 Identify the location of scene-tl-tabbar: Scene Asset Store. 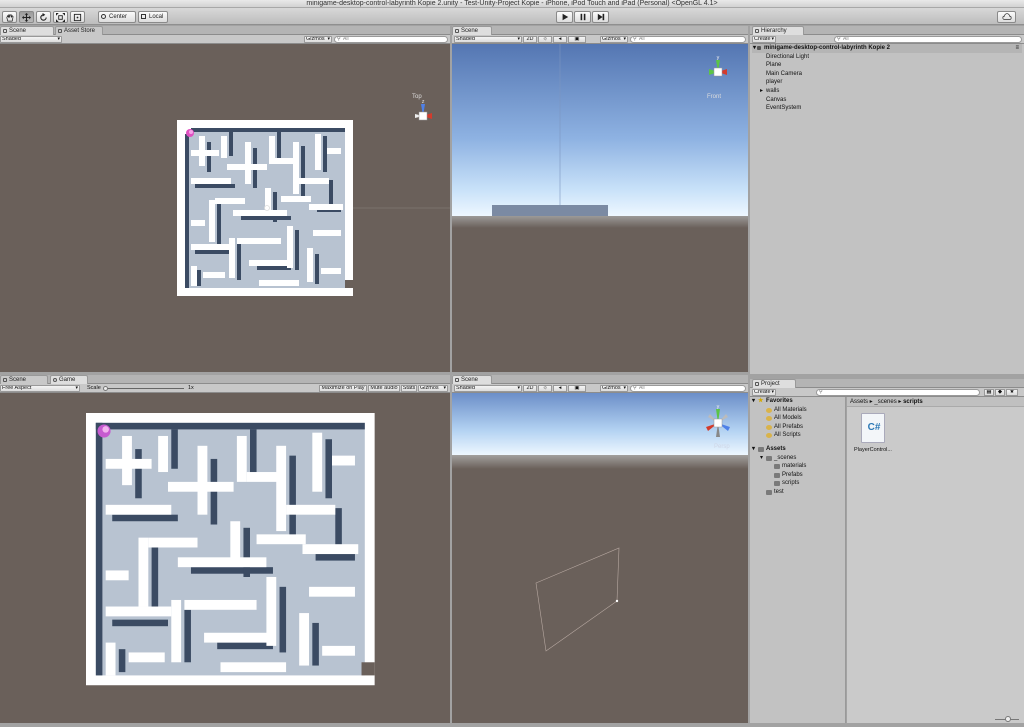
(225, 30).